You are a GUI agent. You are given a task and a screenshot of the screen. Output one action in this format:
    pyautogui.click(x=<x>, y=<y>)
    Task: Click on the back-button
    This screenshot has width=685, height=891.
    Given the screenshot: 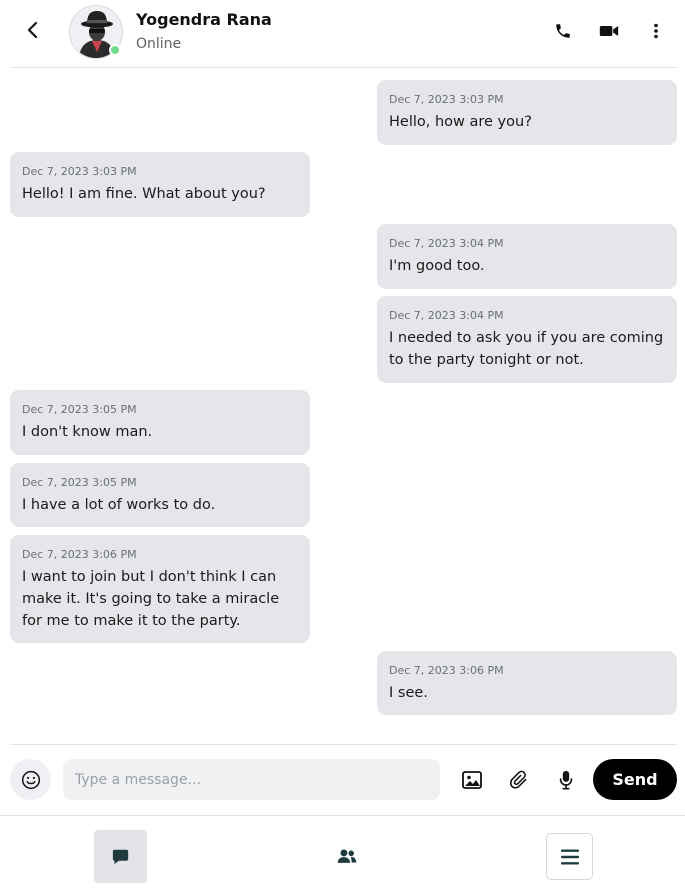 What is the action you would take?
    pyautogui.click(x=33, y=30)
    